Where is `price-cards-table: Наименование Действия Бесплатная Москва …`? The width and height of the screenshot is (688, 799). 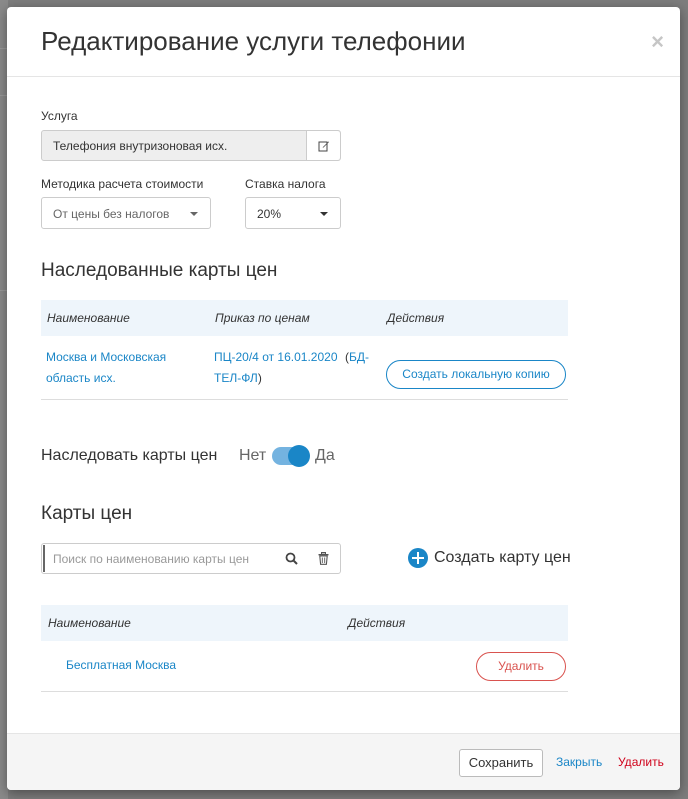 price-cards-table: Наименование Действия Бесплатная Москва … is located at coordinates (304, 649).